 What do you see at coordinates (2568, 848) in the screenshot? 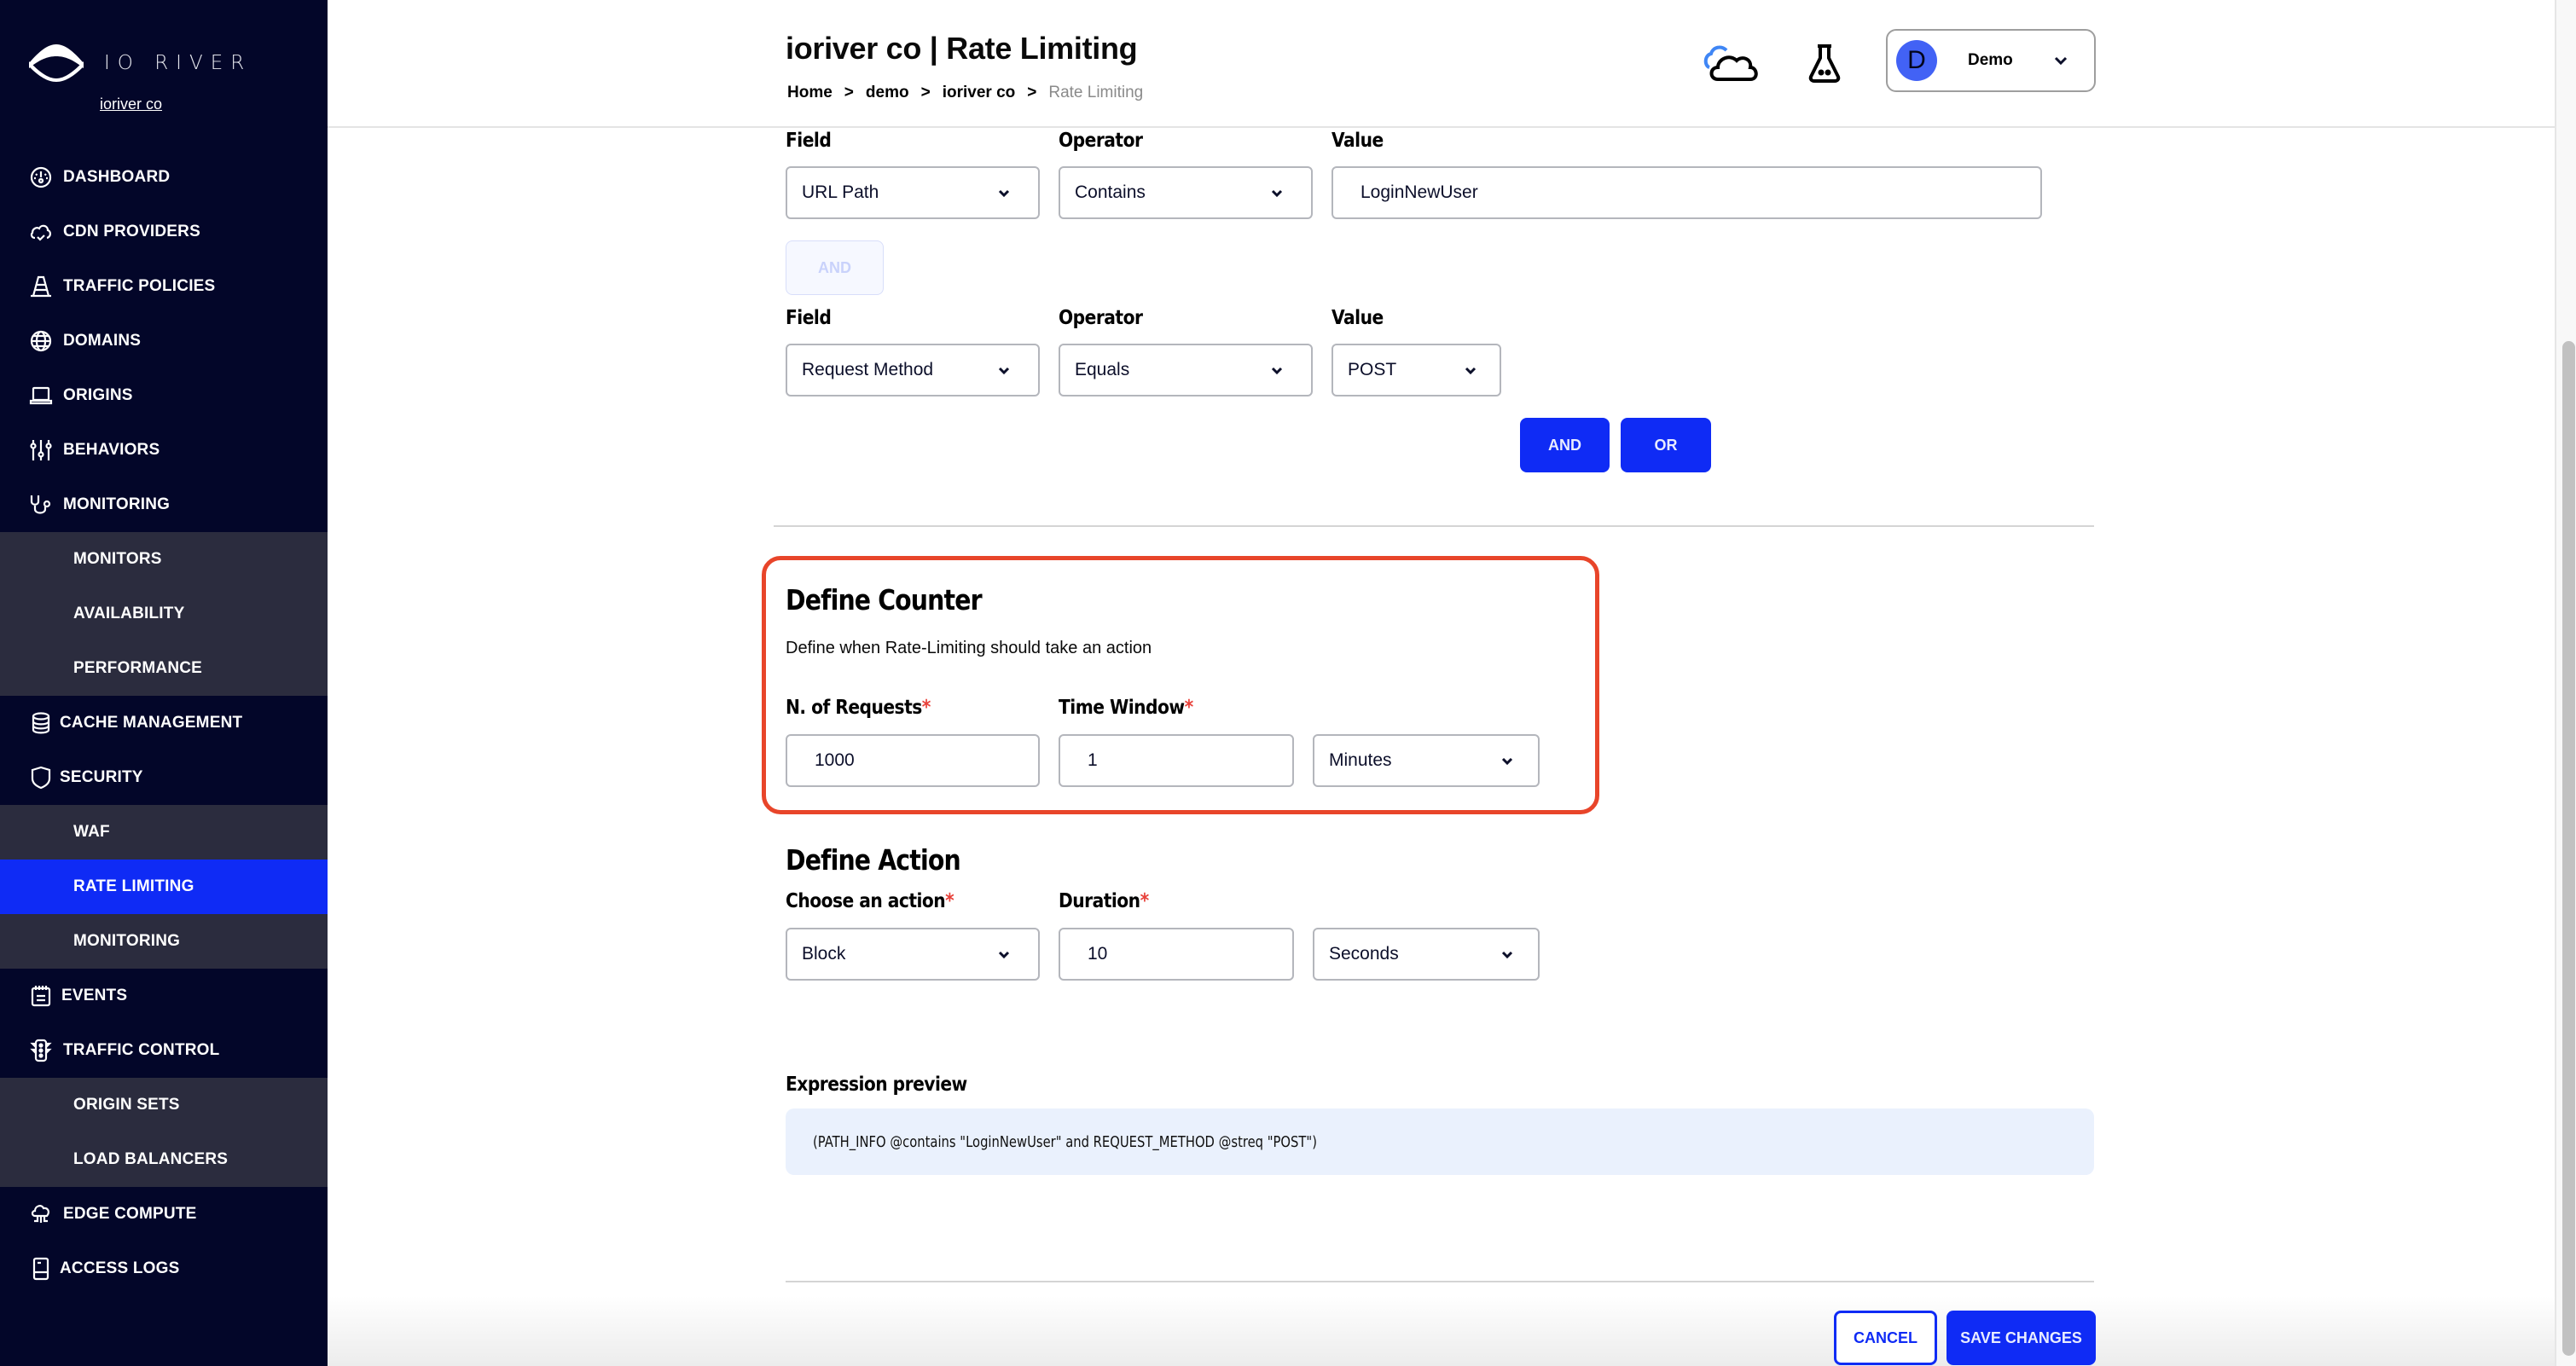
I see `scrollbar-thumb` at bounding box center [2568, 848].